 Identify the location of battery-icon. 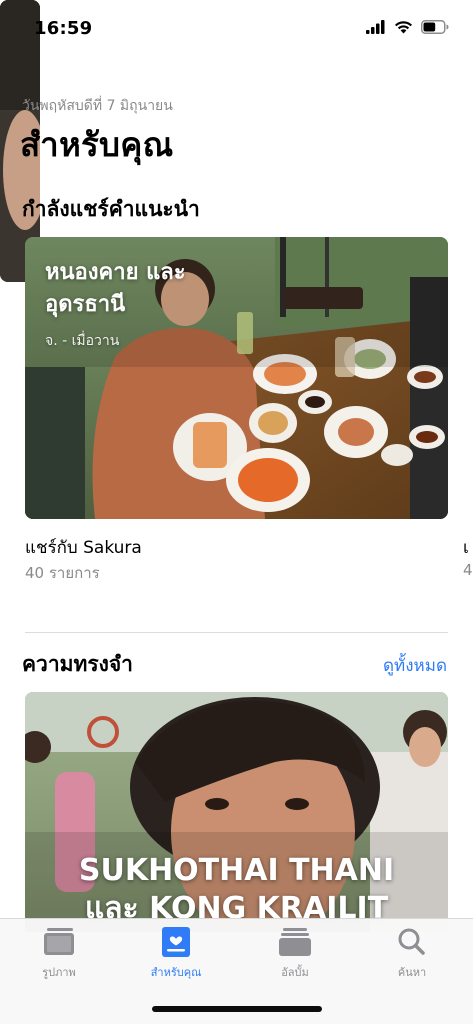
(435, 27).